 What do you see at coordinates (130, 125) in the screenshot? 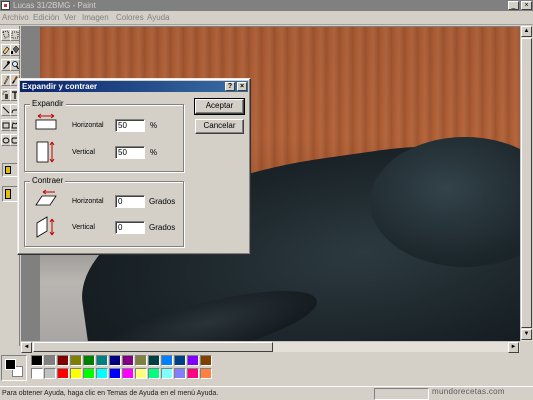
I see `stretch-horizontal-input` at bounding box center [130, 125].